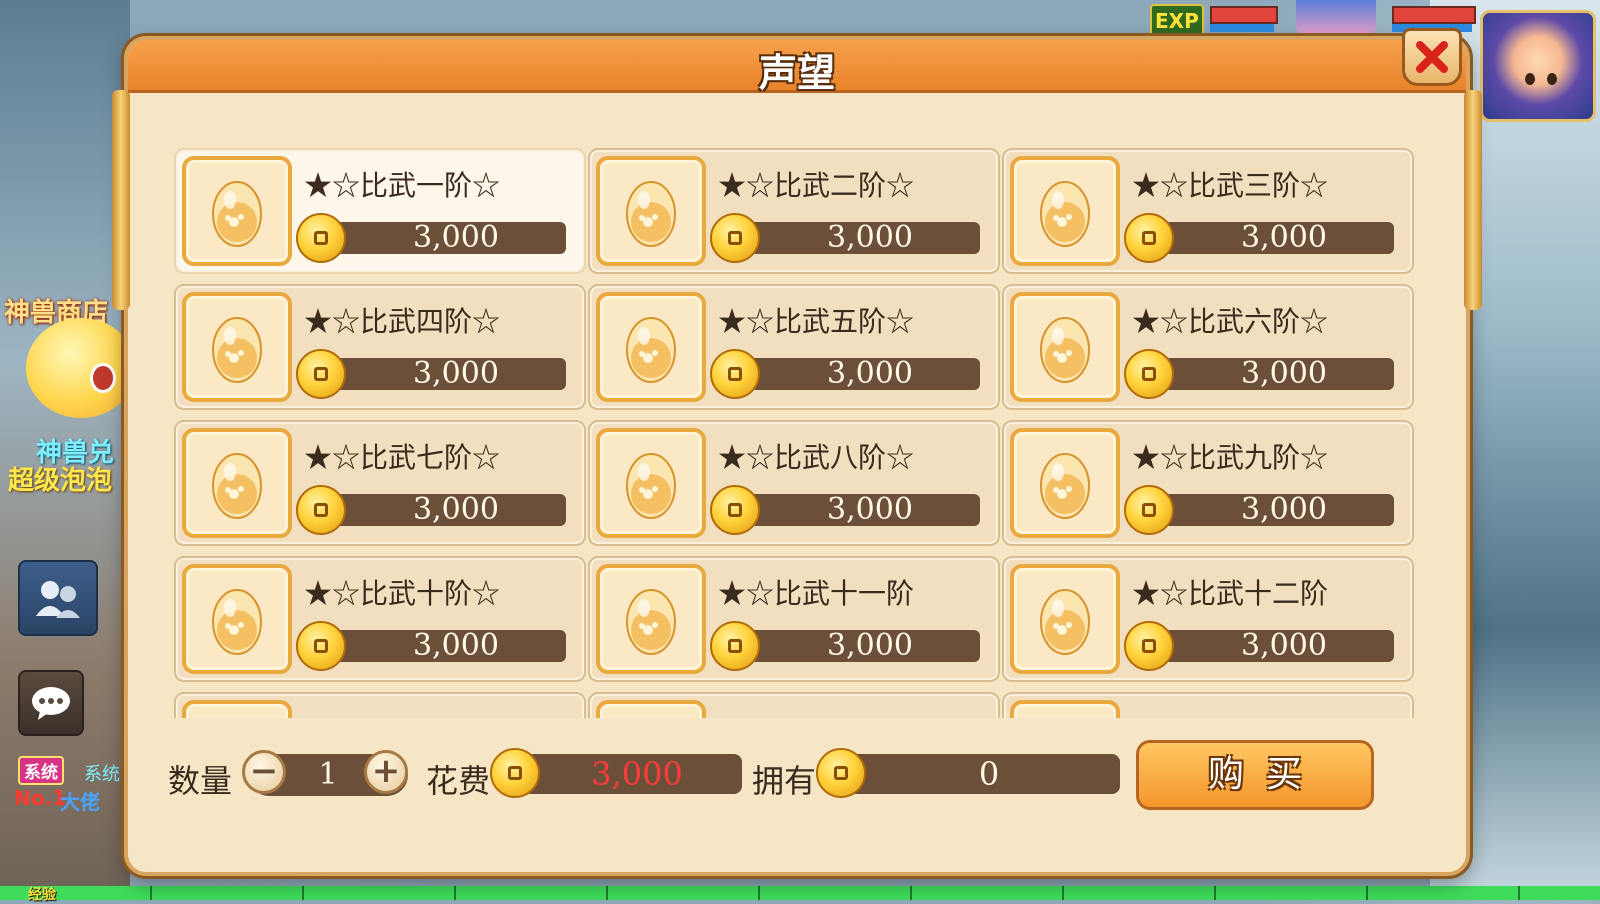 The height and width of the screenshot is (904, 1600). What do you see at coordinates (102, 774) in the screenshot?
I see `system-channel-text: 系统` at bounding box center [102, 774].